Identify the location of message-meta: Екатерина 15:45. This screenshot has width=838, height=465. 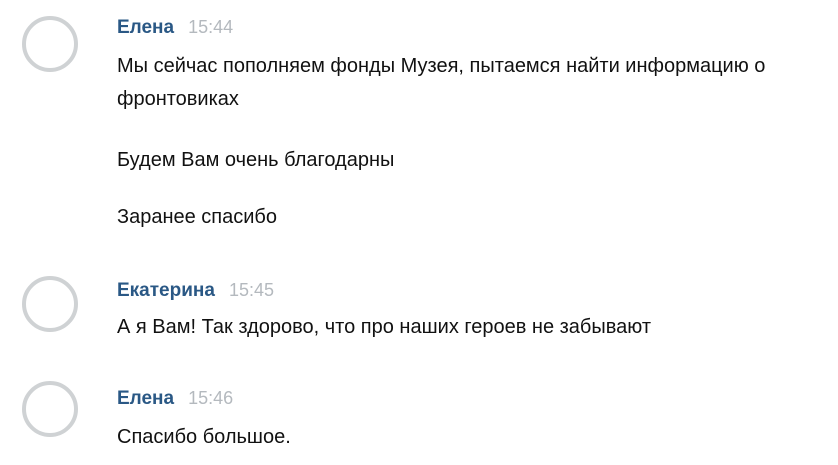
(195, 291).